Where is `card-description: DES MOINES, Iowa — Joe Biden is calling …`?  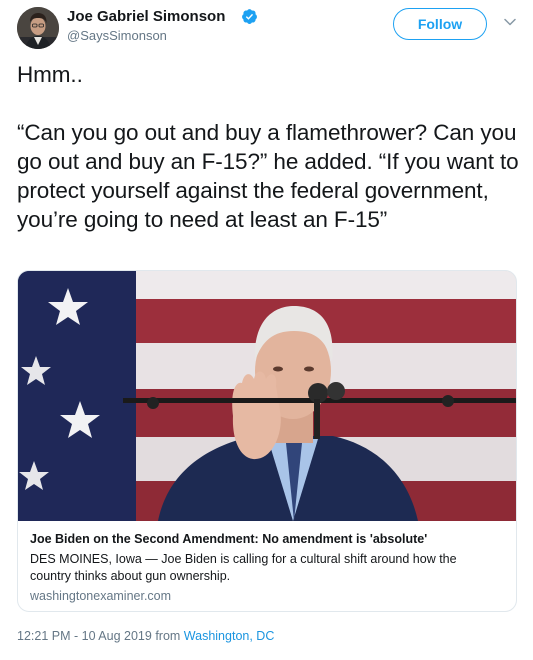
card-description: DES MOINES, Iowa — Joe Biden is calling … is located at coordinates (243, 567).